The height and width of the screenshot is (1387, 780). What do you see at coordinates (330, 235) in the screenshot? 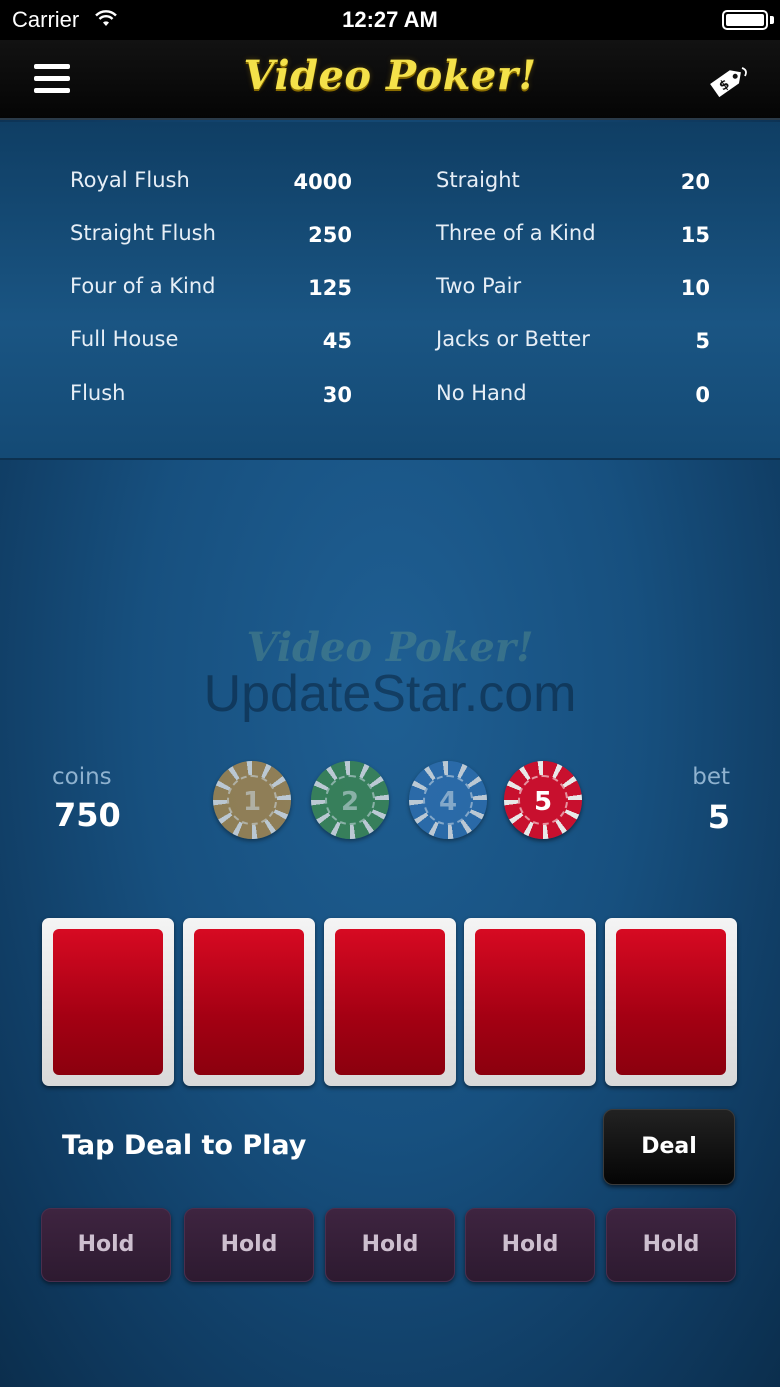
I see `hand-payout: 250` at bounding box center [330, 235].